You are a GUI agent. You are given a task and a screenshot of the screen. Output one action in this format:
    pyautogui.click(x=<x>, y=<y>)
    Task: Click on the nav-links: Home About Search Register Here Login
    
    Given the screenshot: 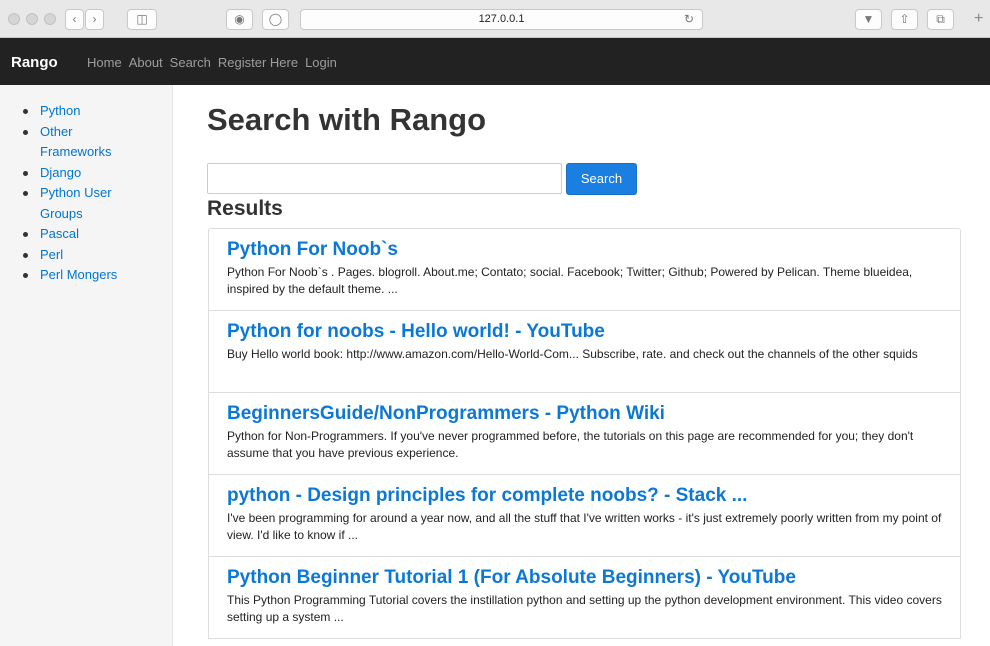 What is the action you would take?
    pyautogui.click(x=212, y=62)
    